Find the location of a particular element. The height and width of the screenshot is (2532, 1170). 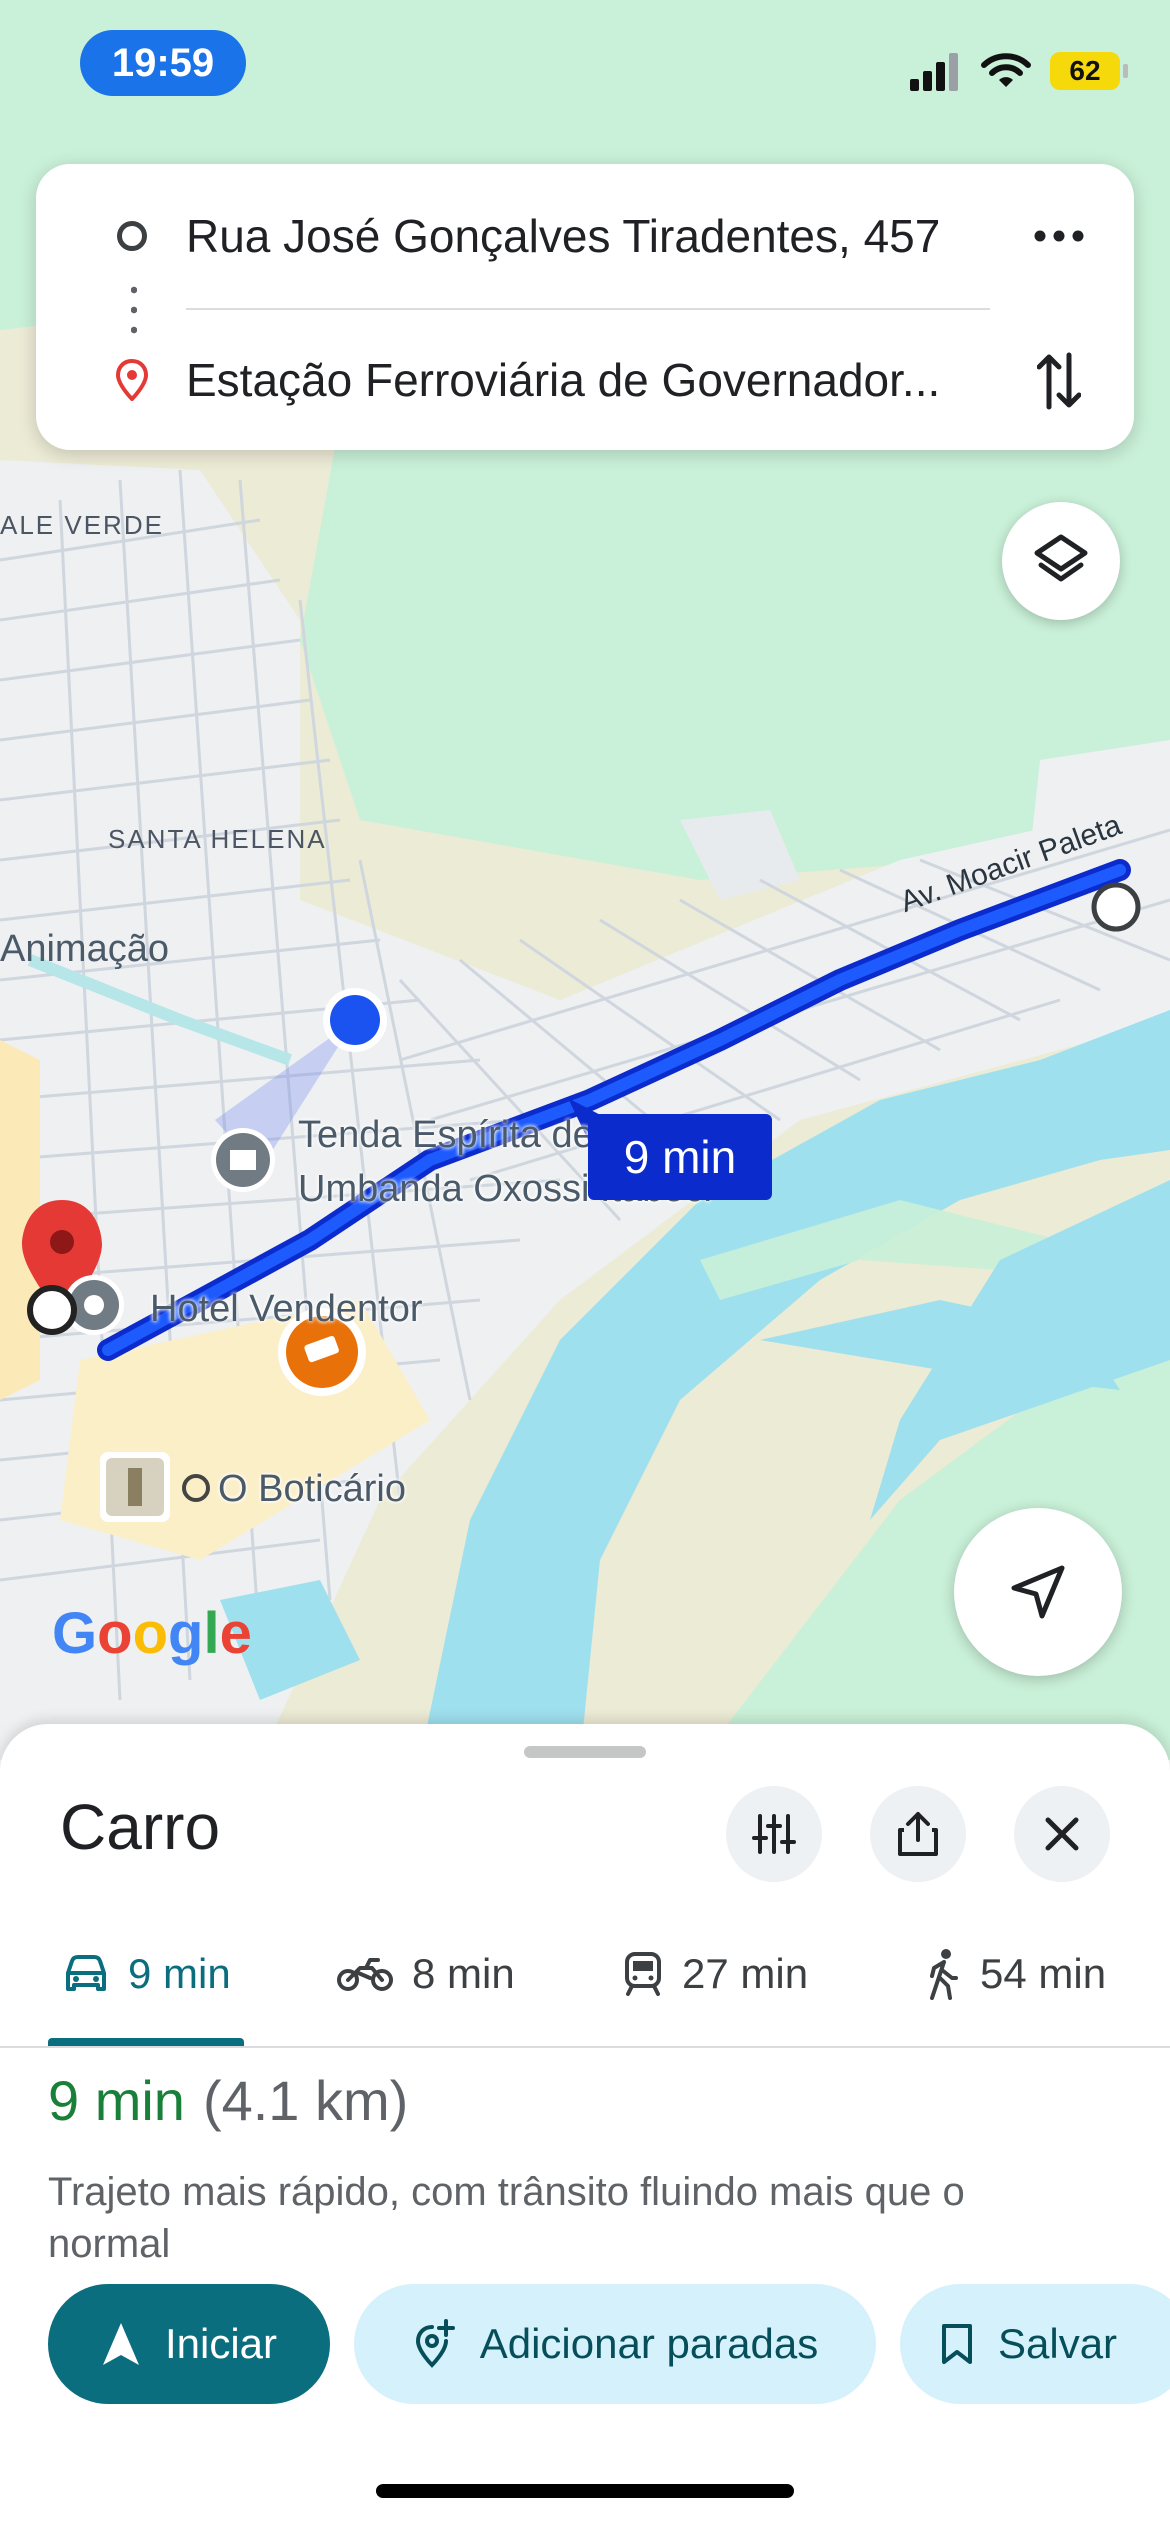

map-label-neighborhood: SANTA HELENA is located at coordinates (217, 839).